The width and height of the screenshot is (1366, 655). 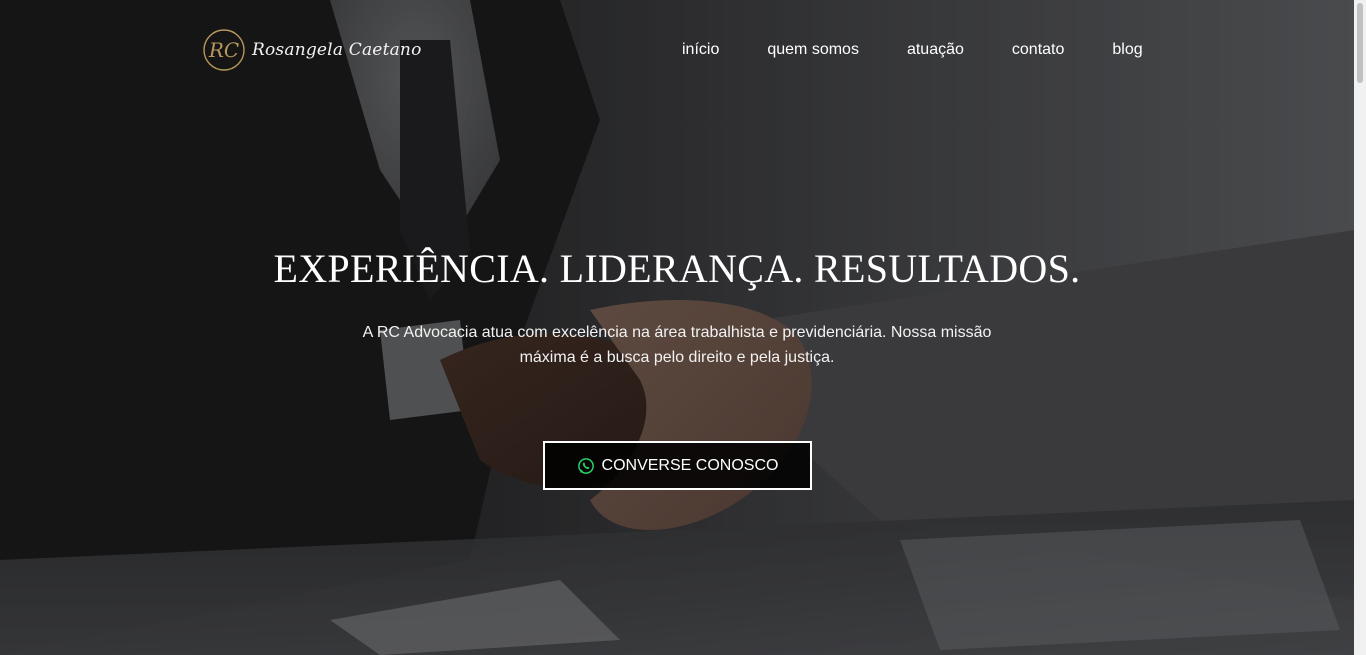 I want to click on main-nav: início quem somos atuação contato blog, so click(x=912, y=50).